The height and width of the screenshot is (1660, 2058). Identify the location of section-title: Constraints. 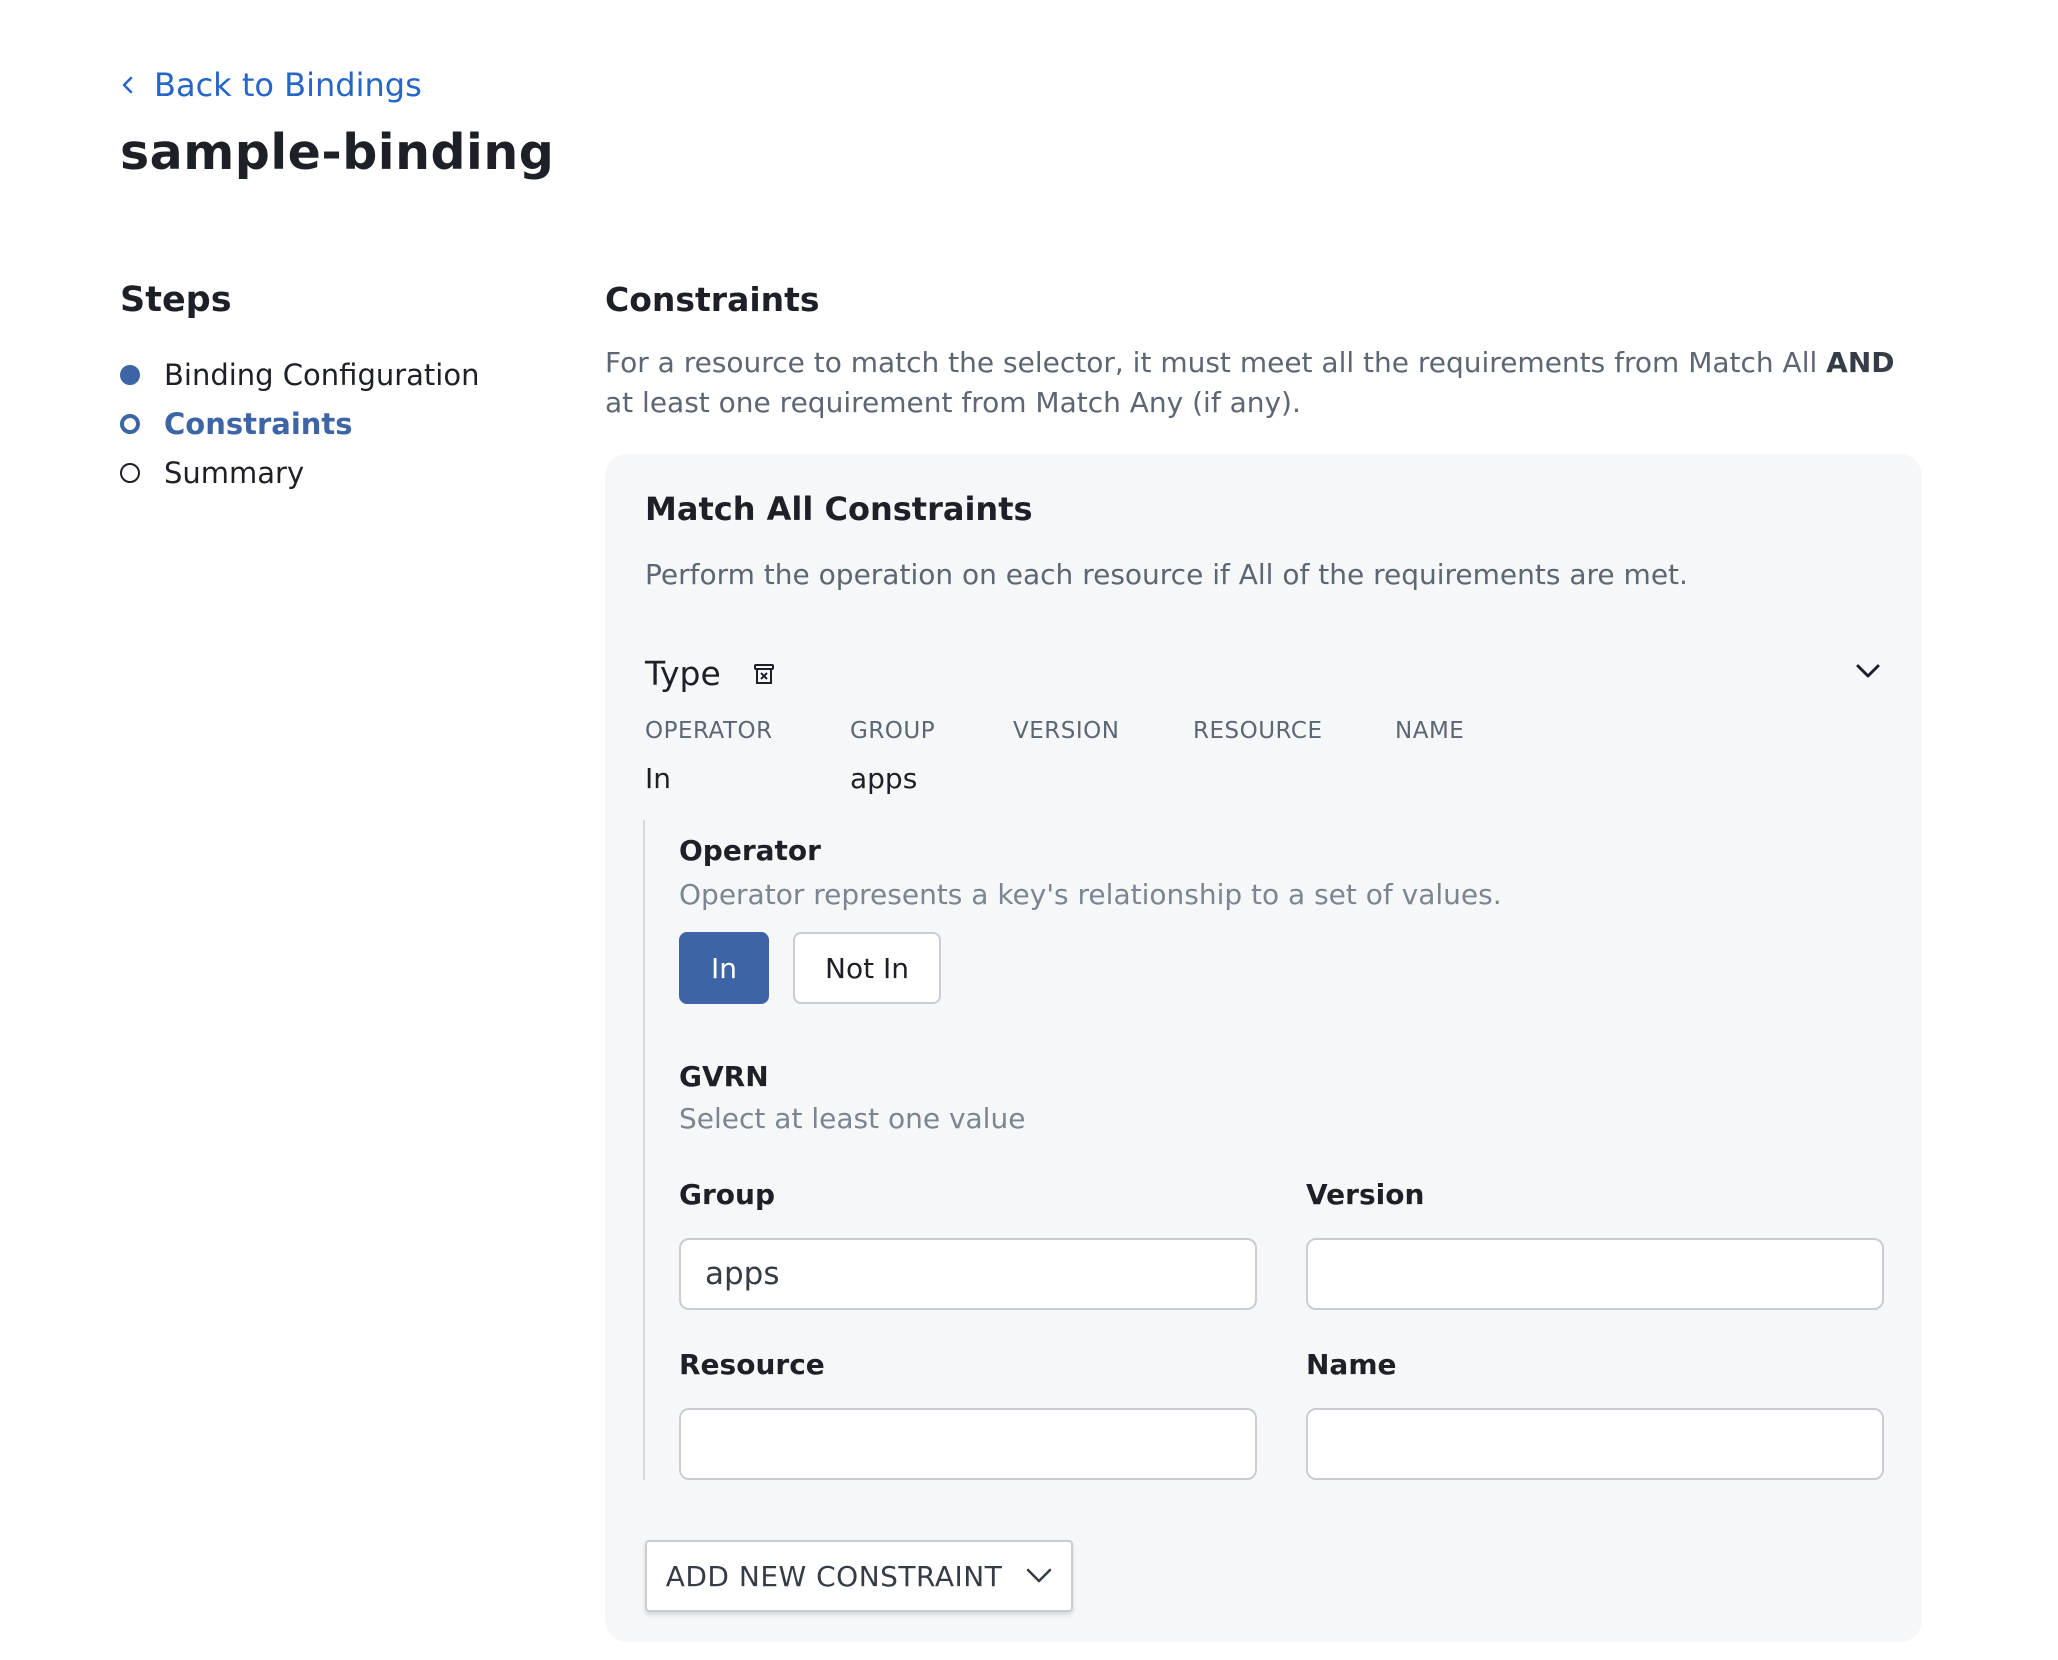
(712, 299).